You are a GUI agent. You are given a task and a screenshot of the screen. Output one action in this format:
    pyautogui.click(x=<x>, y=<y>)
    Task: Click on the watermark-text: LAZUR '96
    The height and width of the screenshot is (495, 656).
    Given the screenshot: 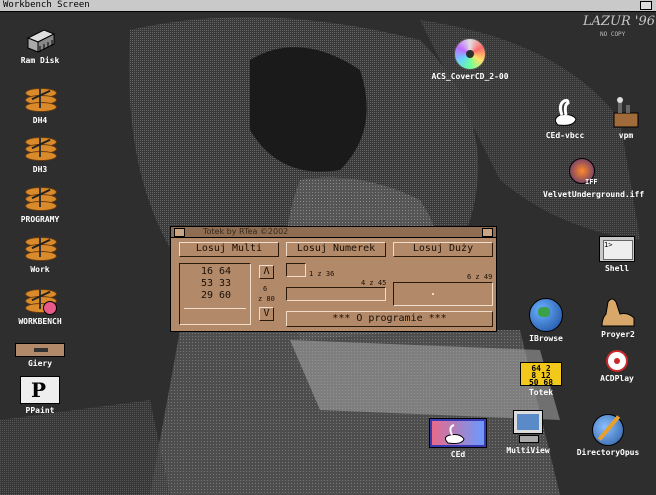 What is the action you would take?
    pyautogui.click(x=619, y=21)
    